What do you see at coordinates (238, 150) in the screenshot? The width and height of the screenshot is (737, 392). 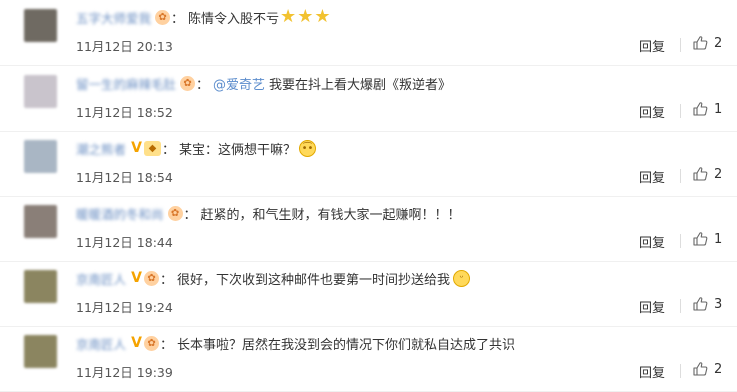 I see `comment-text: 某宝：这俩想干嘛？` at bounding box center [238, 150].